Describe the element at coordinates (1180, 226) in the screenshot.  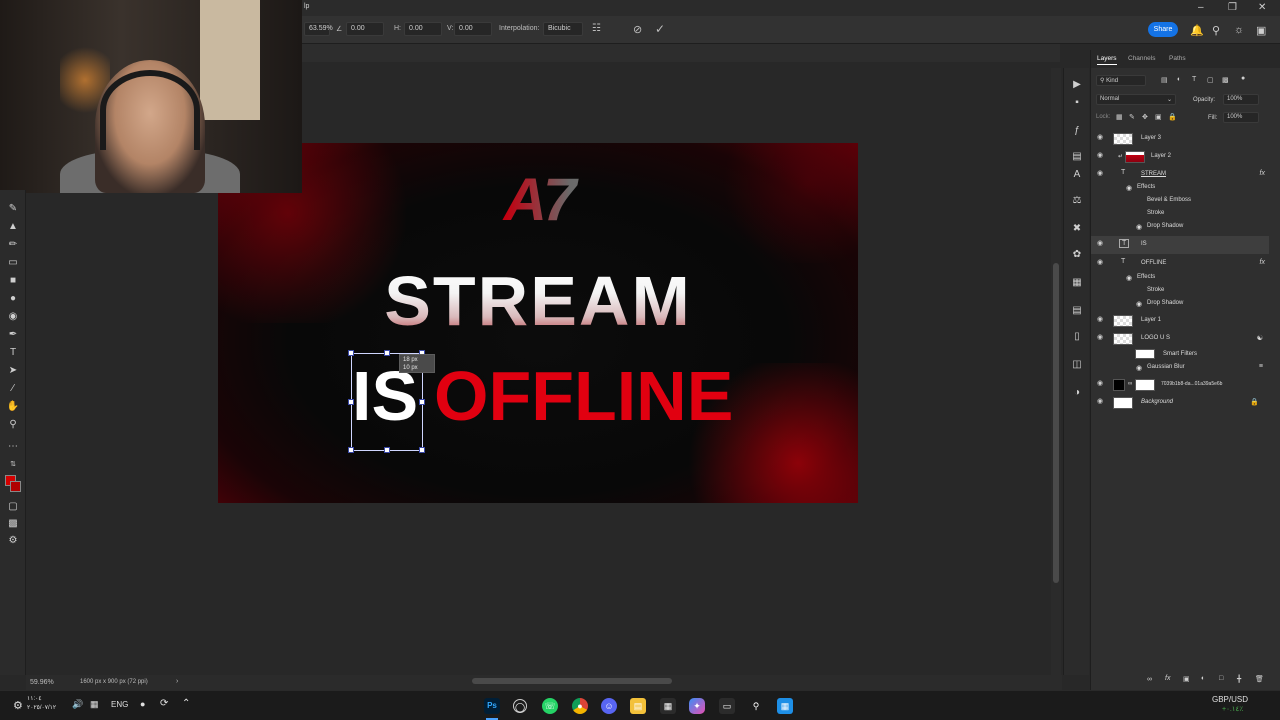
I see `effect-row: ◉ Drop Shadow` at that location.